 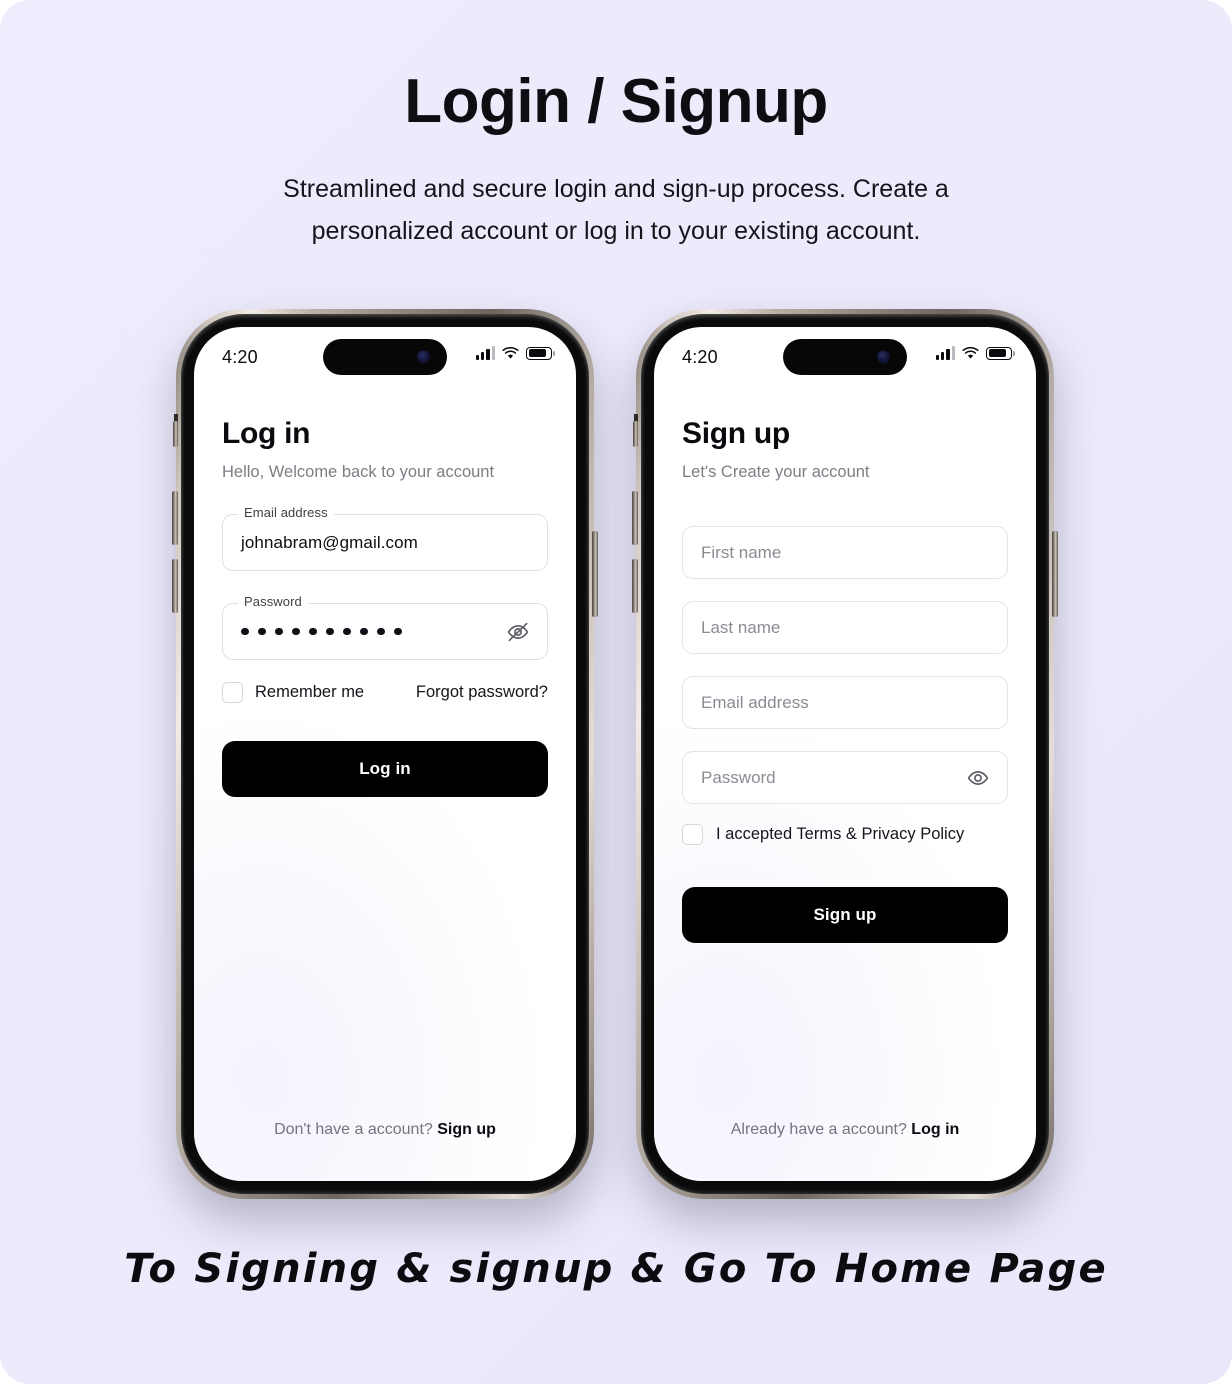 I want to click on last-name-field: Last name, so click(x=845, y=627).